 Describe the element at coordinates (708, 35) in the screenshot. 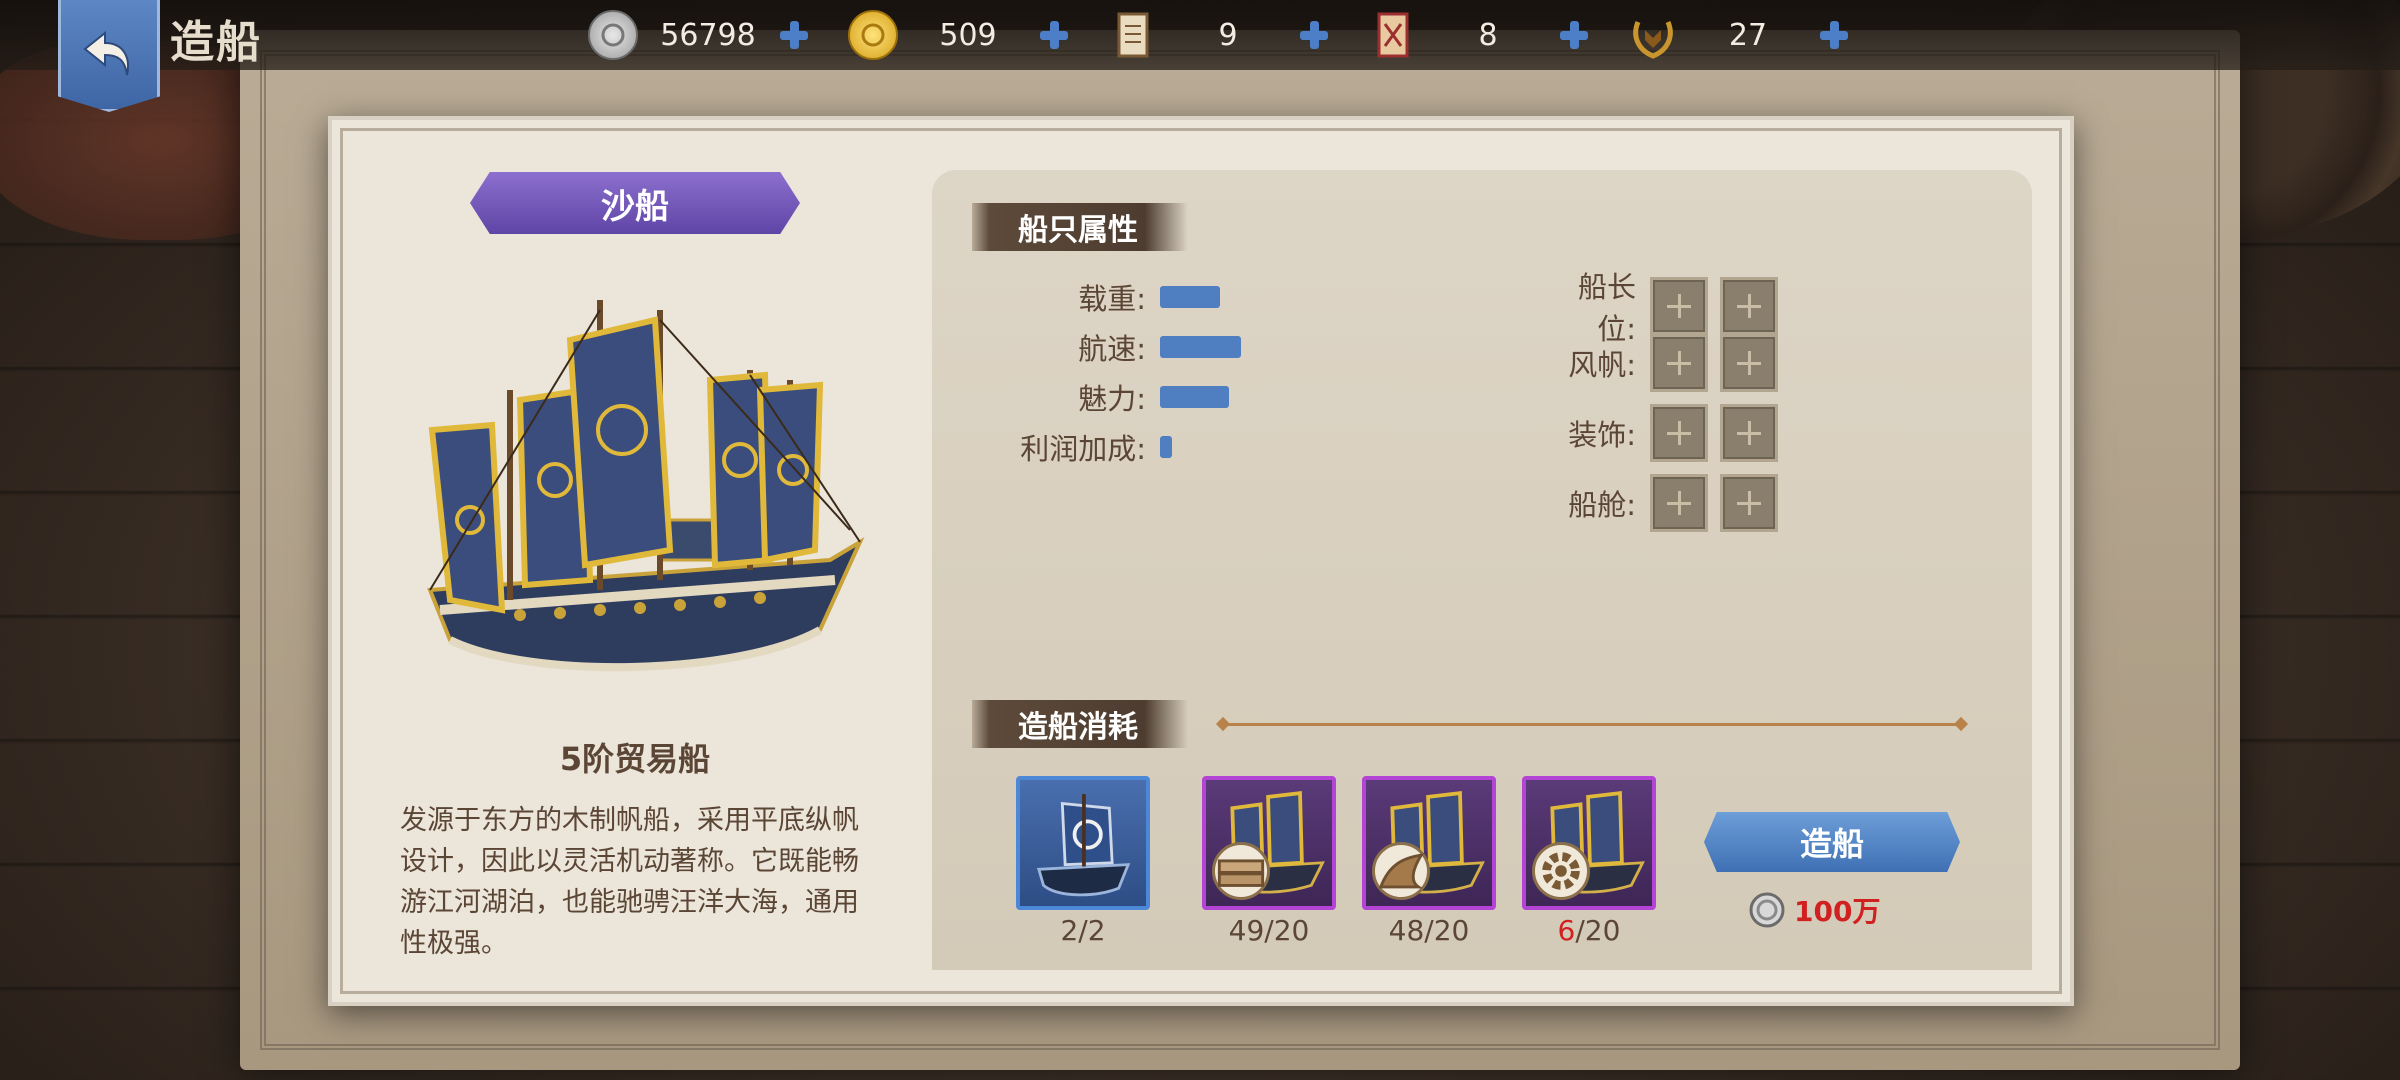

I see `currency-value: 56798` at that location.